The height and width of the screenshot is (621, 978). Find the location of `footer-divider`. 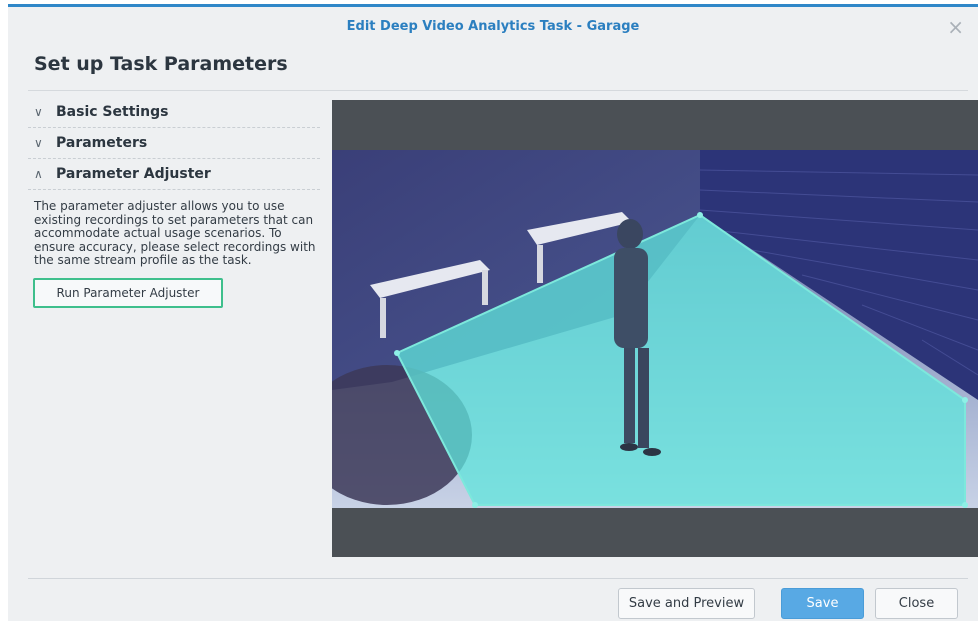

footer-divider is located at coordinates (498, 578).